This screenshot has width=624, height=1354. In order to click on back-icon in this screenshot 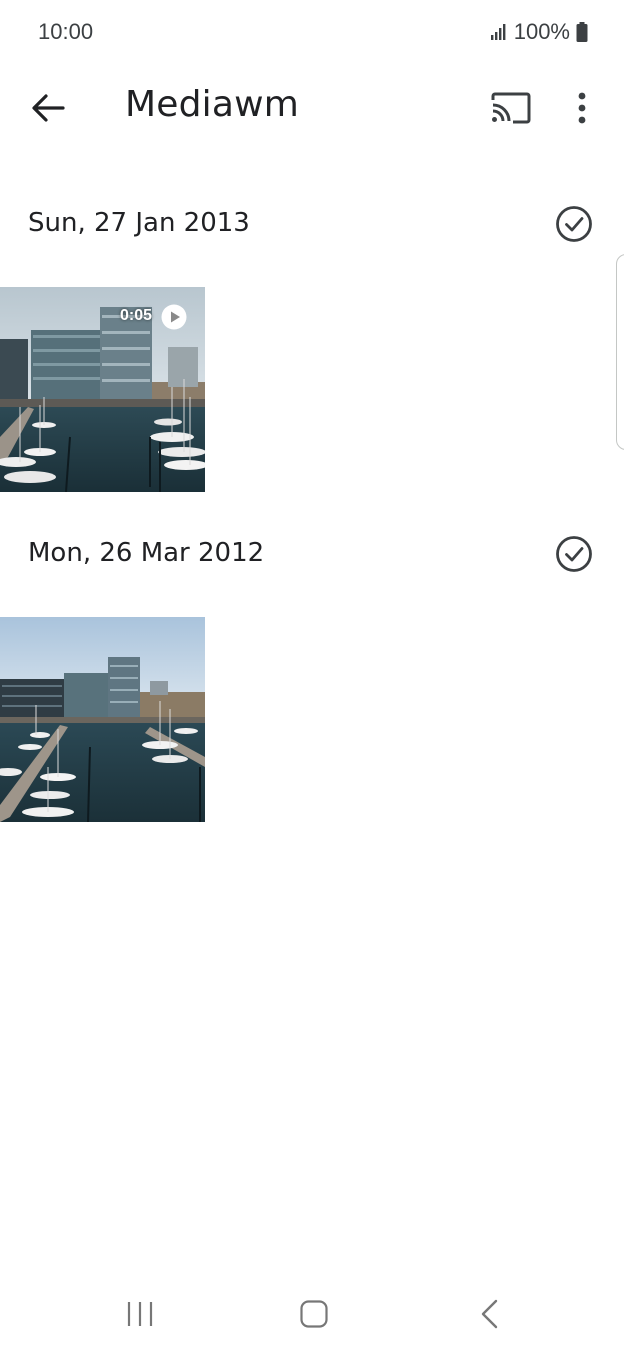, I will do `click(490, 1314)`.